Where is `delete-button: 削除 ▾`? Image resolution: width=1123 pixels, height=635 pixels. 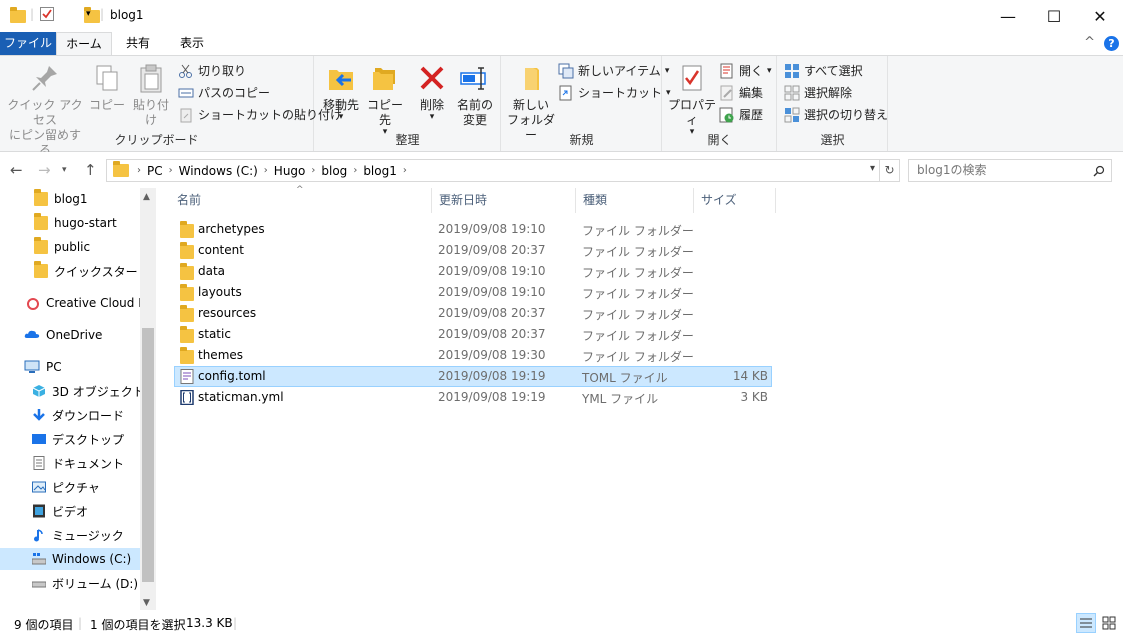
delete-button: 削除 ▾ is located at coordinates (432, 92).